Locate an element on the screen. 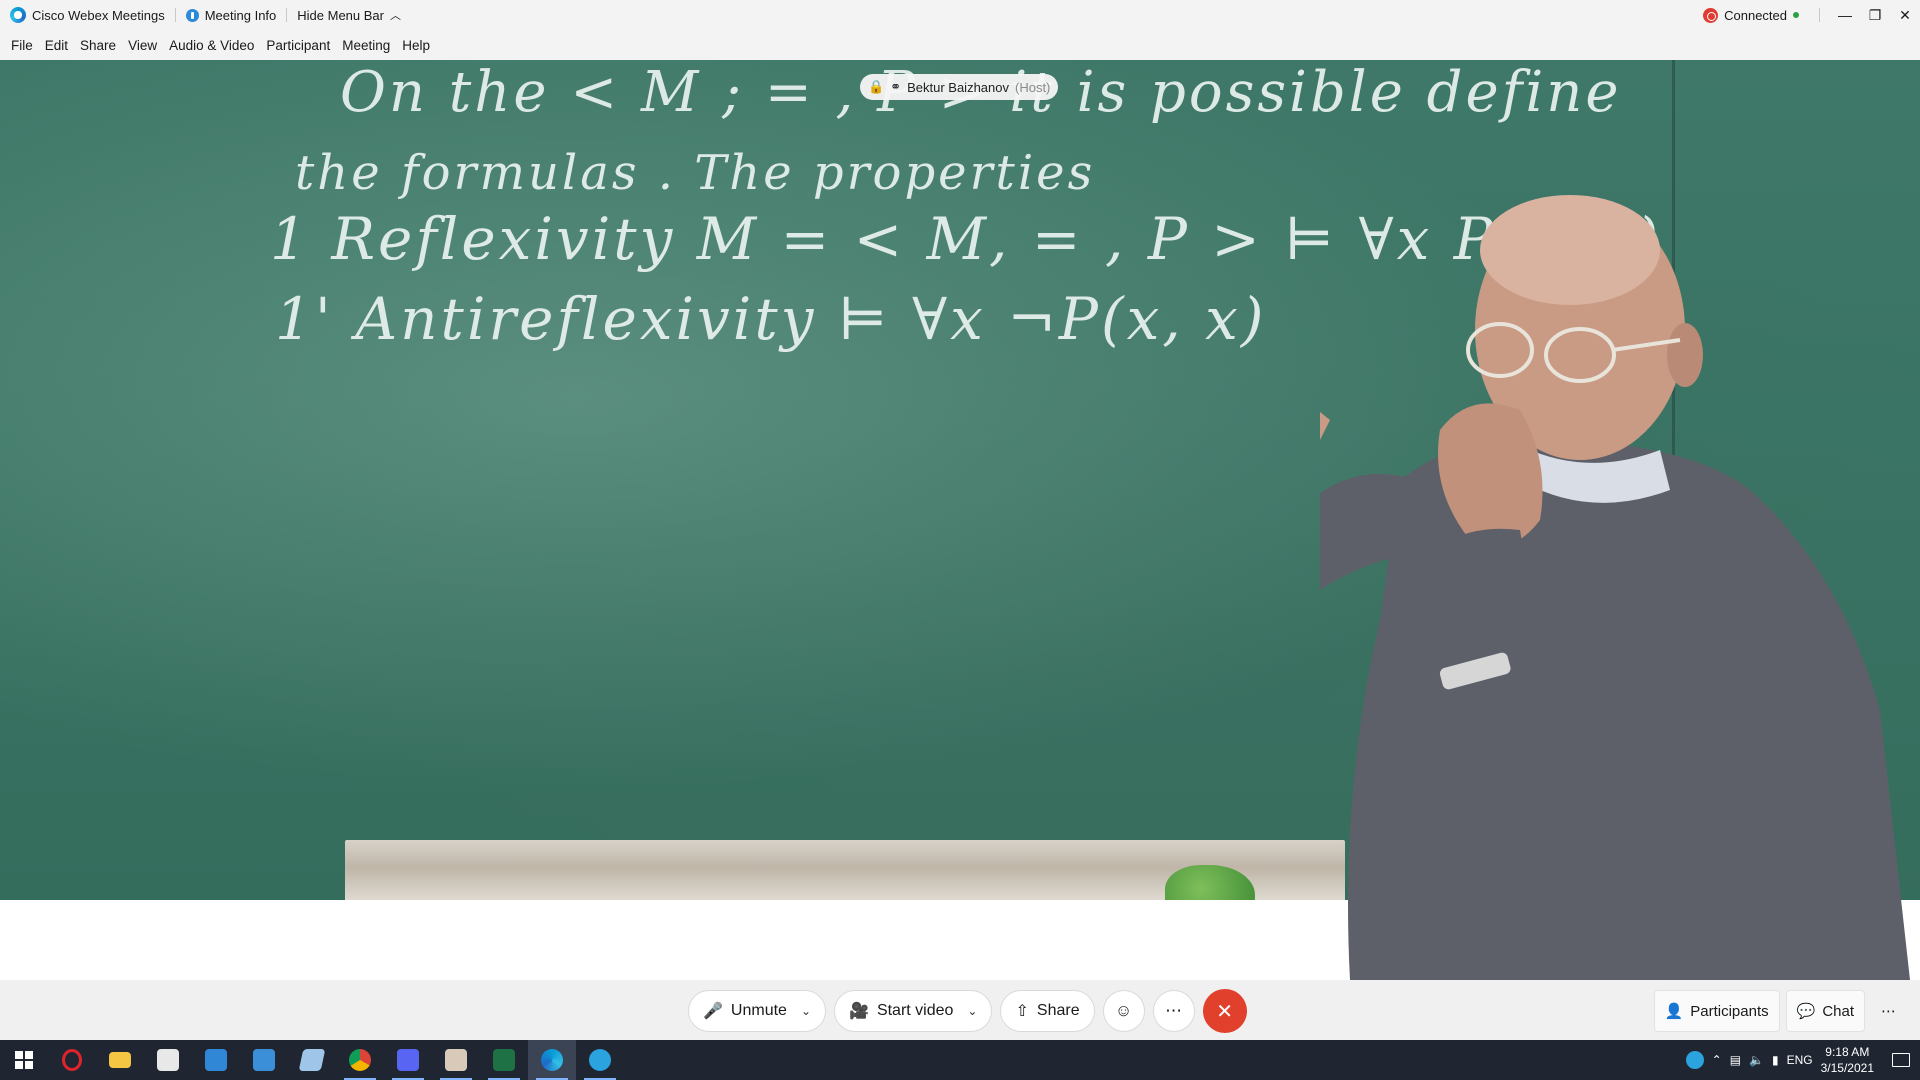 The height and width of the screenshot is (1080, 1920). start-video-button: 🎥 Start video ⌄ is located at coordinates (913, 1011).